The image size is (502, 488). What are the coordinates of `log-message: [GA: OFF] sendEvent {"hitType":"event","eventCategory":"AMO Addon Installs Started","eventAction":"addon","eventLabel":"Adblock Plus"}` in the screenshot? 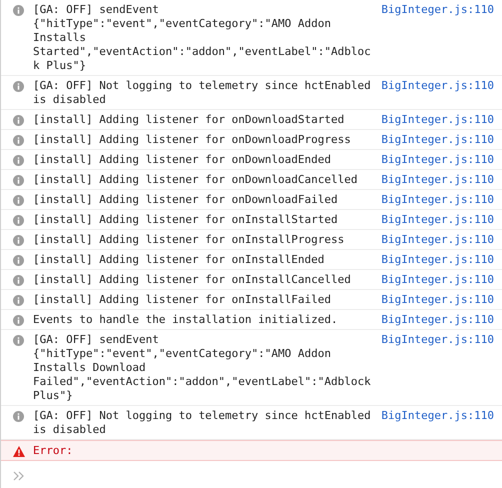 It's located at (202, 38).